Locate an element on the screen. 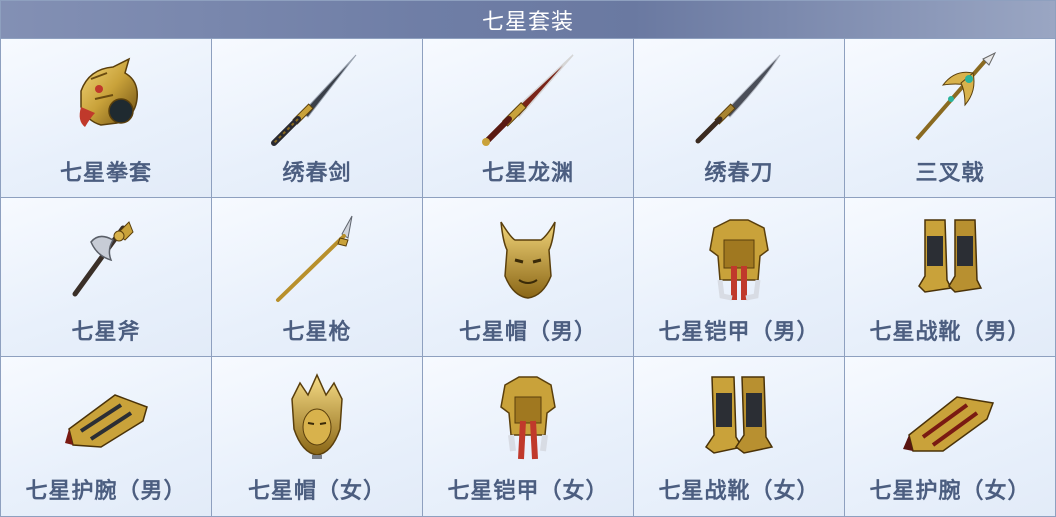 The width and height of the screenshot is (1056, 517). item-cell: 七星帽（女） is located at coordinates (317, 436).